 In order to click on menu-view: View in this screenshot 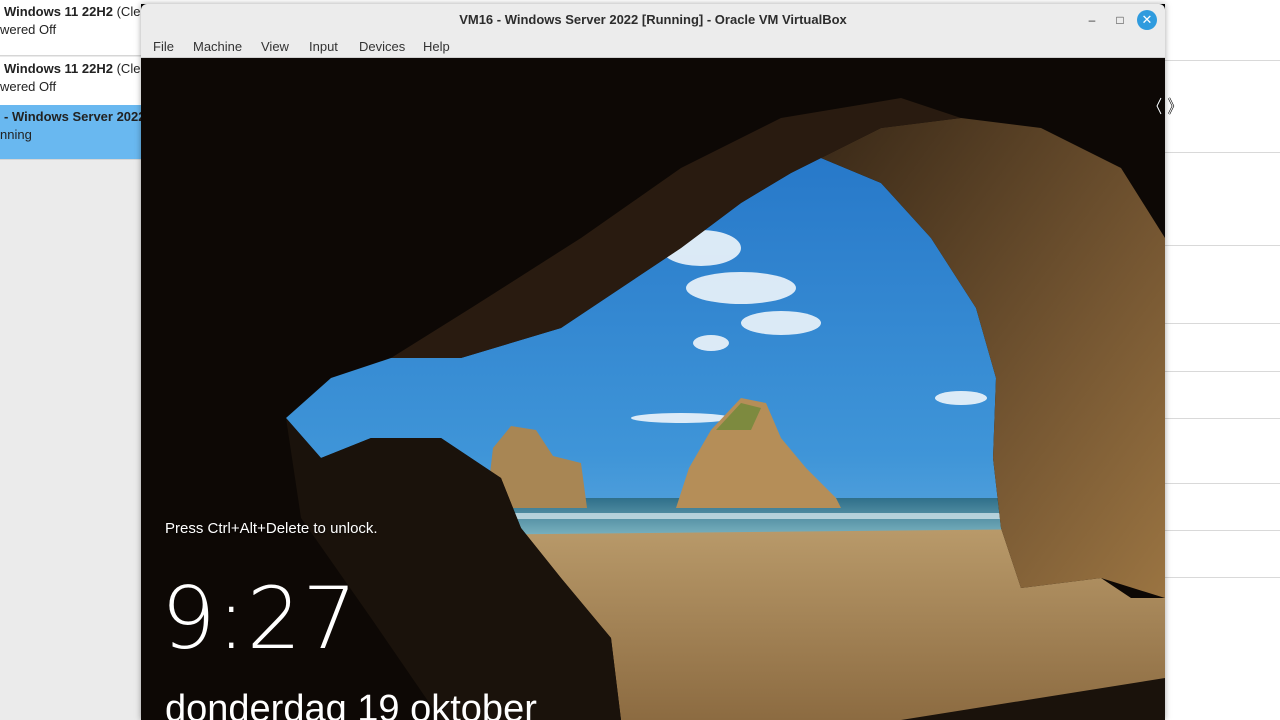, I will do `click(275, 46)`.